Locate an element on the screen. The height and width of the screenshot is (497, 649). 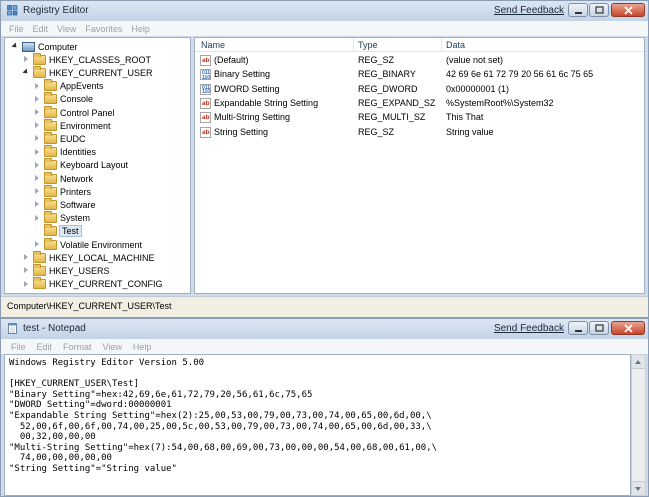
scroll-up-icon is located at coordinates (638, 362).